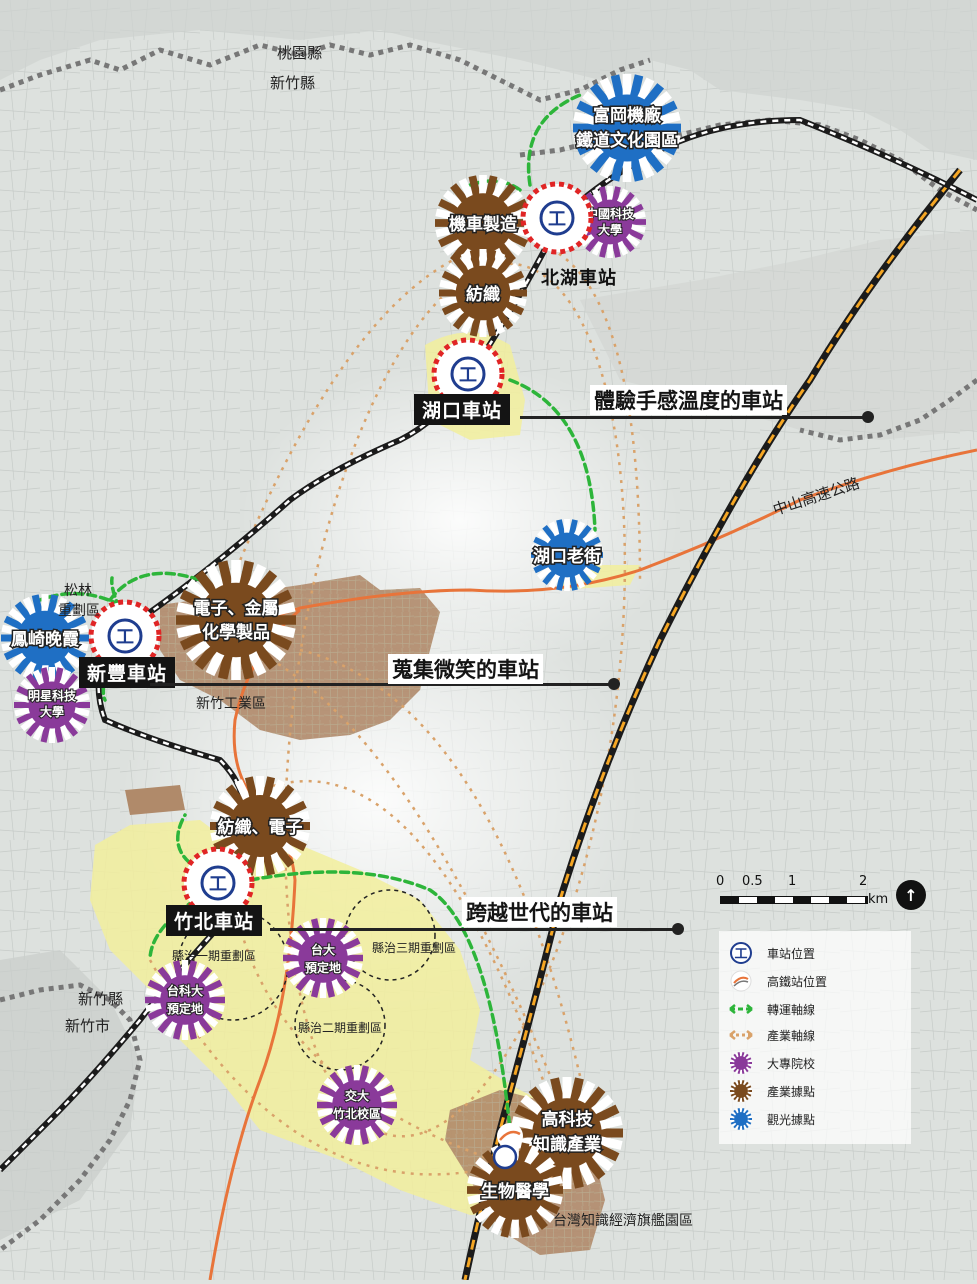  Describe the element at coordinates (236, 632) in the screenshot. I see `industry-label-electronics-2: 化學製品` at that location.